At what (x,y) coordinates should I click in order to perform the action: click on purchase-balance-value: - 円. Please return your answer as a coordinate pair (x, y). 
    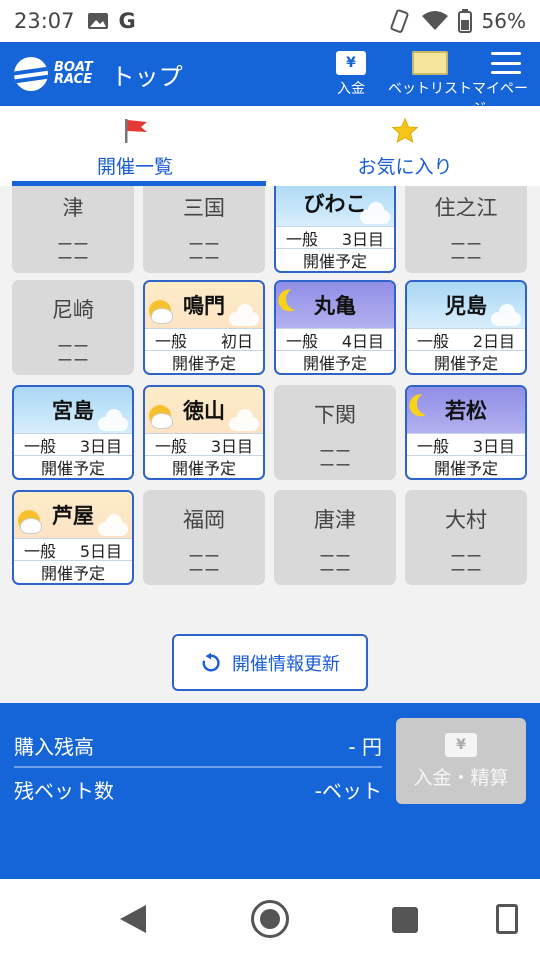
    Looking at the image, I should click on (365, 747).